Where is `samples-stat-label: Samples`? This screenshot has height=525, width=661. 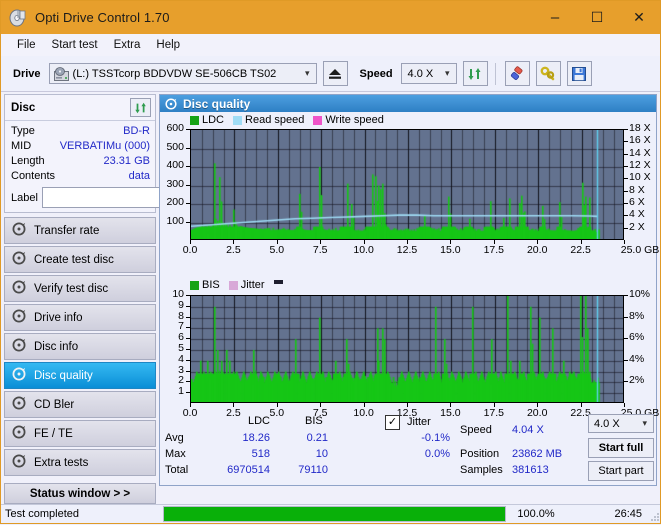
samples-stat-label: Samples is located at coordinates (481, 470).